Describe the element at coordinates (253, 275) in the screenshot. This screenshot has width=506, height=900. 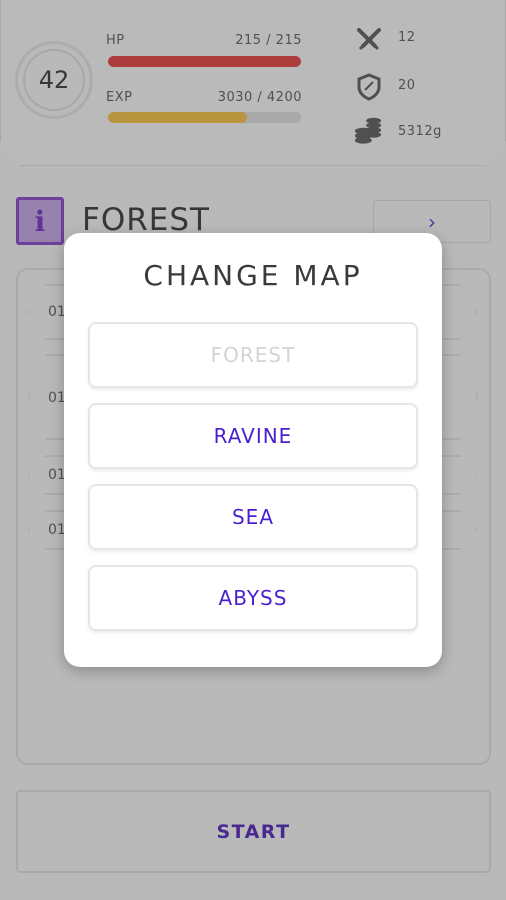
I see `dialog-title: CHANGE MAP` at that location.